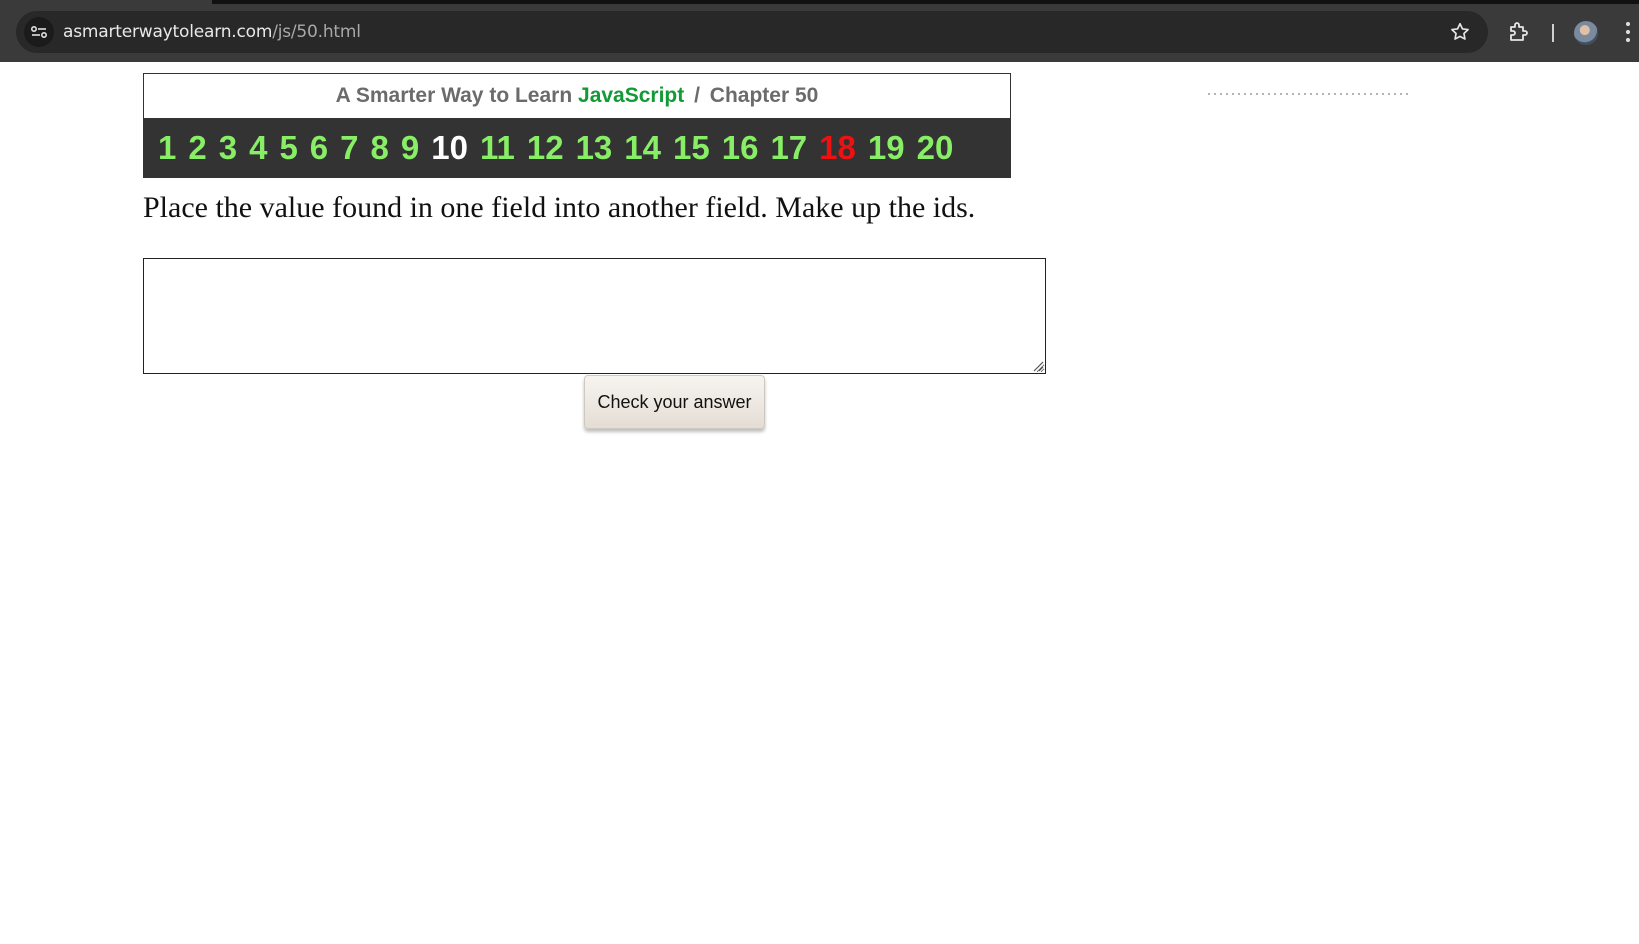 The height and width of the screenshot is (944, 1639). What do you see at coordinates (449, 148) in the screenshot?
I see `exercise-link-10: 10` at bounding box center [449, 148].